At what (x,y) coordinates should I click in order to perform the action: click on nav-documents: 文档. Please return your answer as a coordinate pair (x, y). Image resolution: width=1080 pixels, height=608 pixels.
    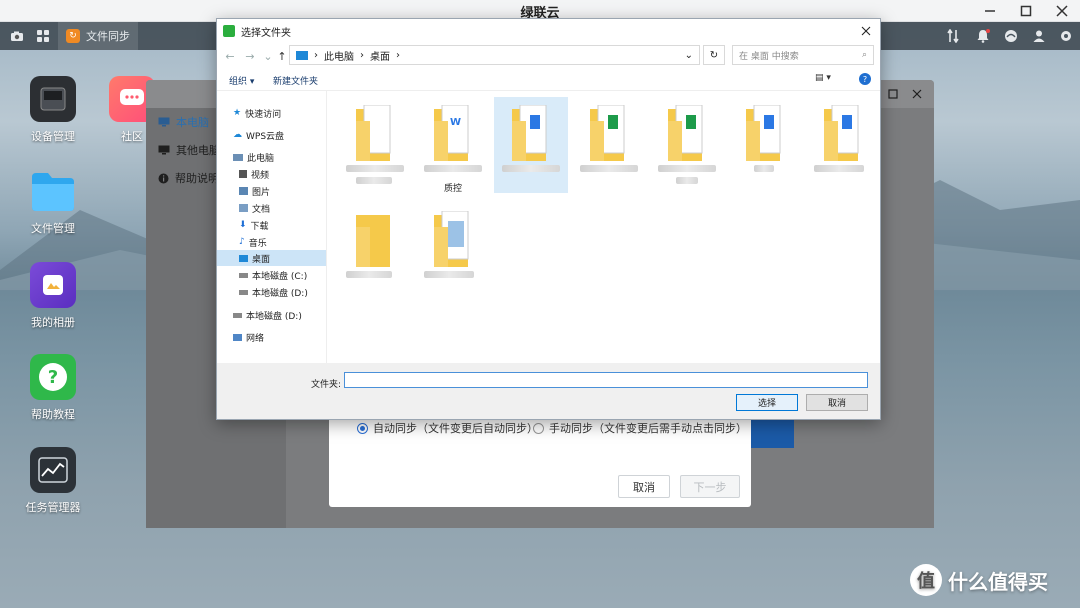
    Looking at the image, I should click on (282, 208).